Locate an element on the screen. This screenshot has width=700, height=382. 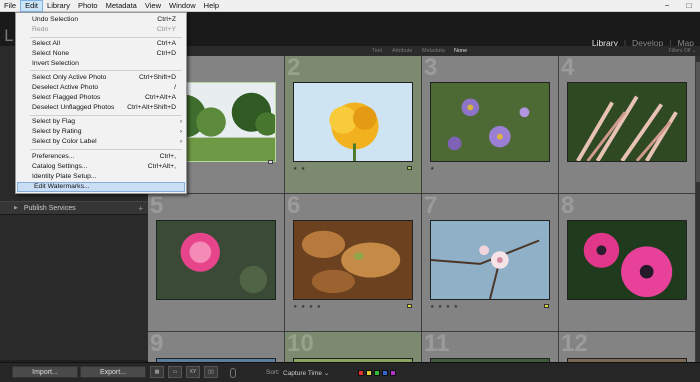
menu-item-label: Select by Rating is located at coordinates (57, 131).